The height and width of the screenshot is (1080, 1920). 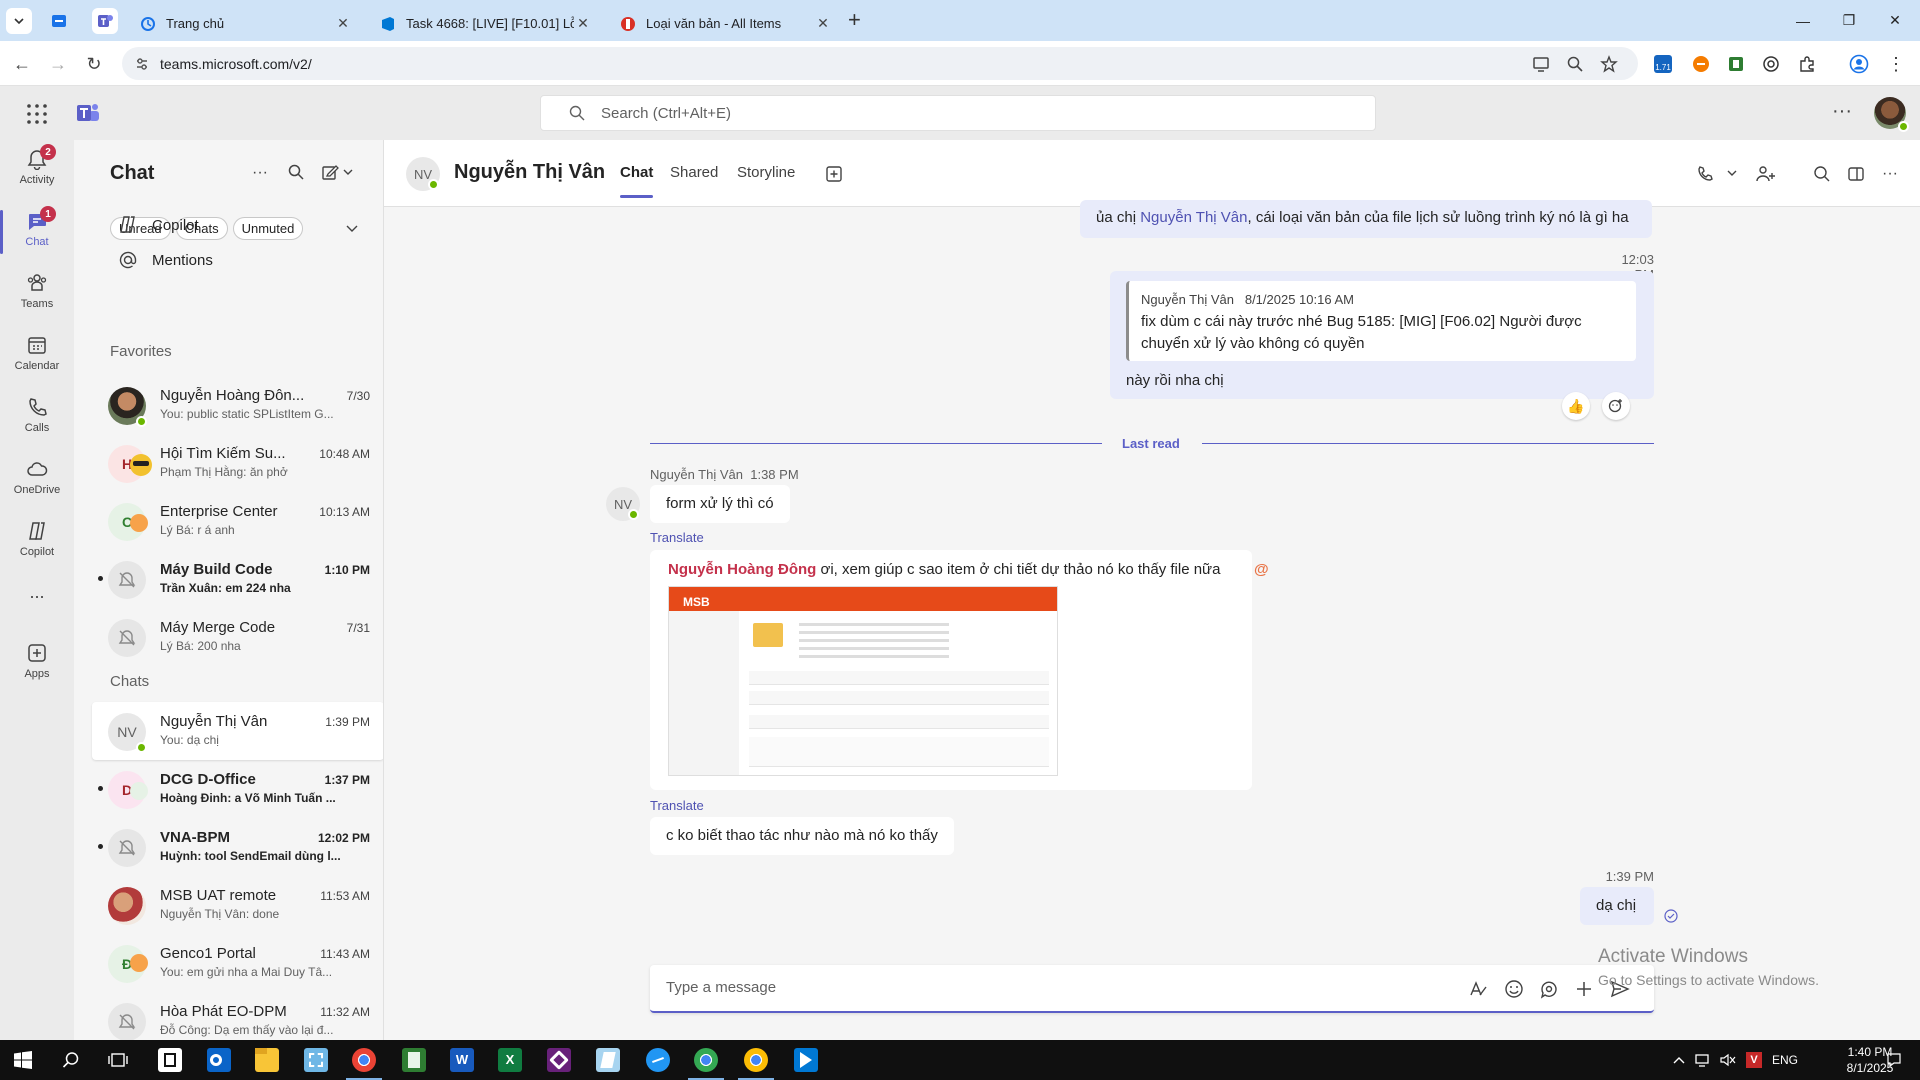 I want to click on thumbs-up-reaction-icon: 👍, so click(x=1576, y=406).